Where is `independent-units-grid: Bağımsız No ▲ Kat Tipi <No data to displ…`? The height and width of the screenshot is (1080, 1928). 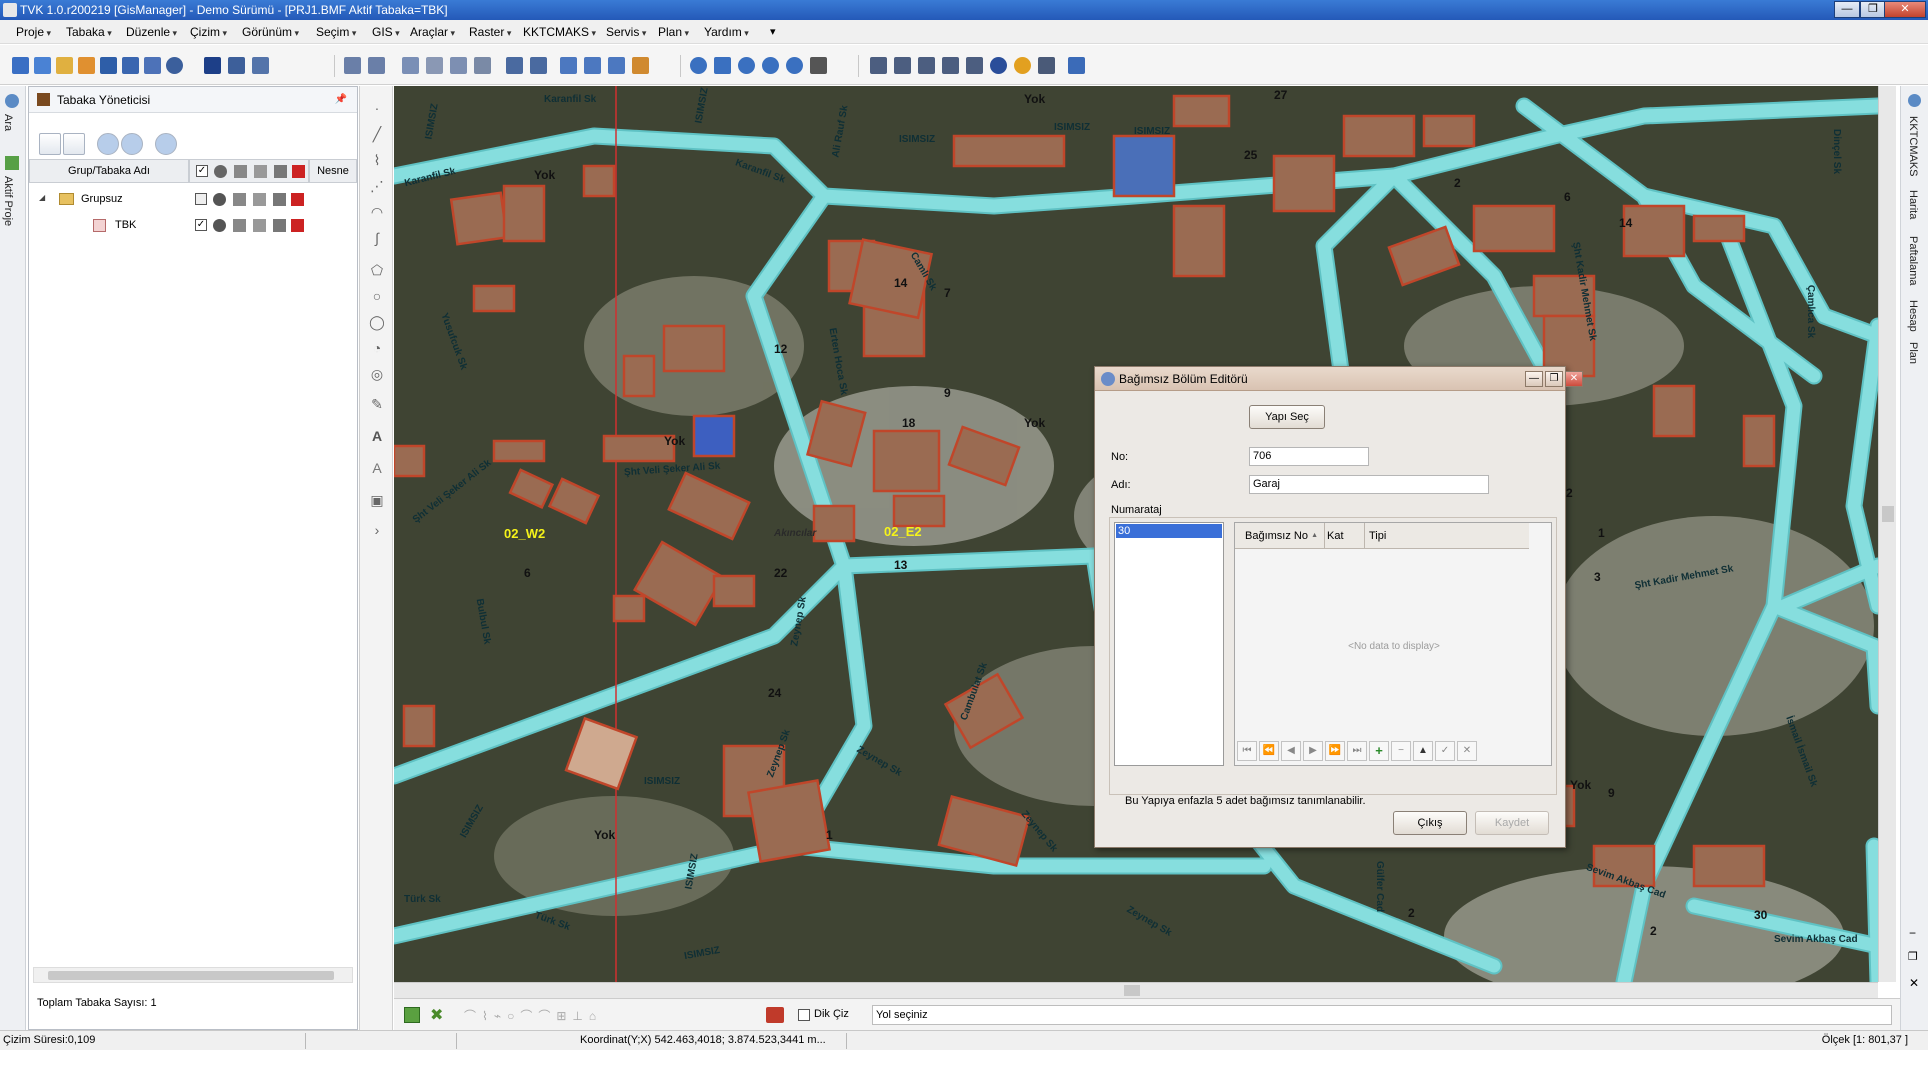 independent-units-grid: Bağımsız No ▲ Kat Tipi <No data to displ… is located at coordinates (1393, 644).